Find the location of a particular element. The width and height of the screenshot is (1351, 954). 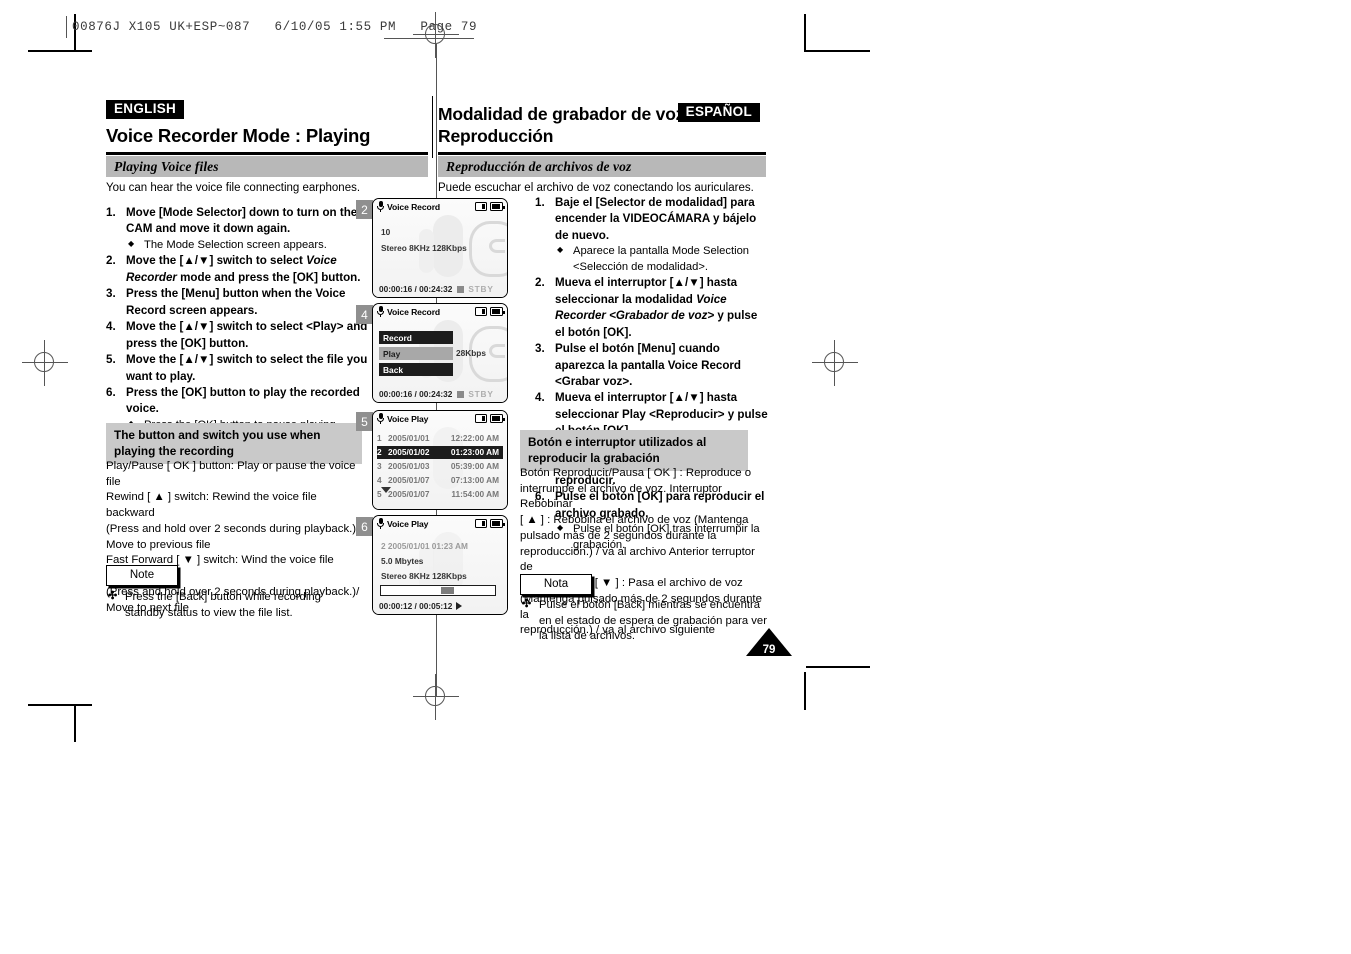

english-step-1-sub: The Mode Selection screen appears. is located at coordinates (253, 245).